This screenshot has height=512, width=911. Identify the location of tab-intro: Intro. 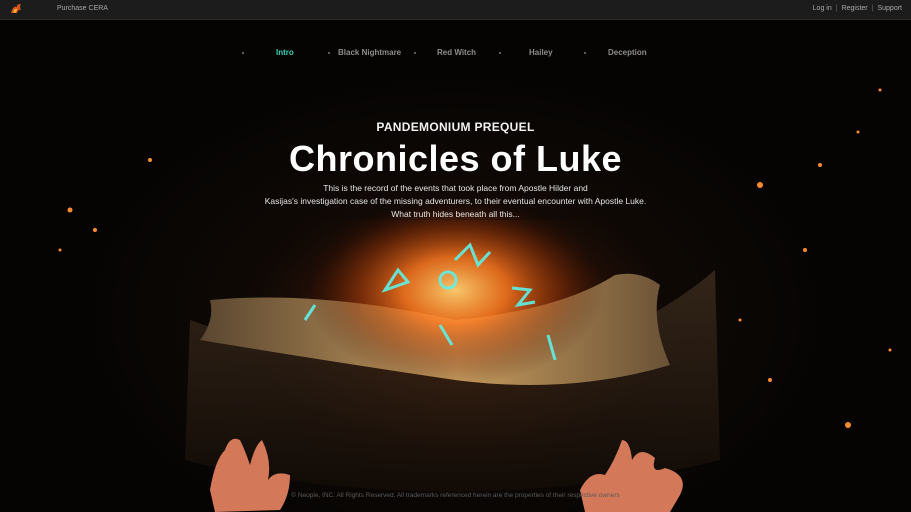
(285, 52).